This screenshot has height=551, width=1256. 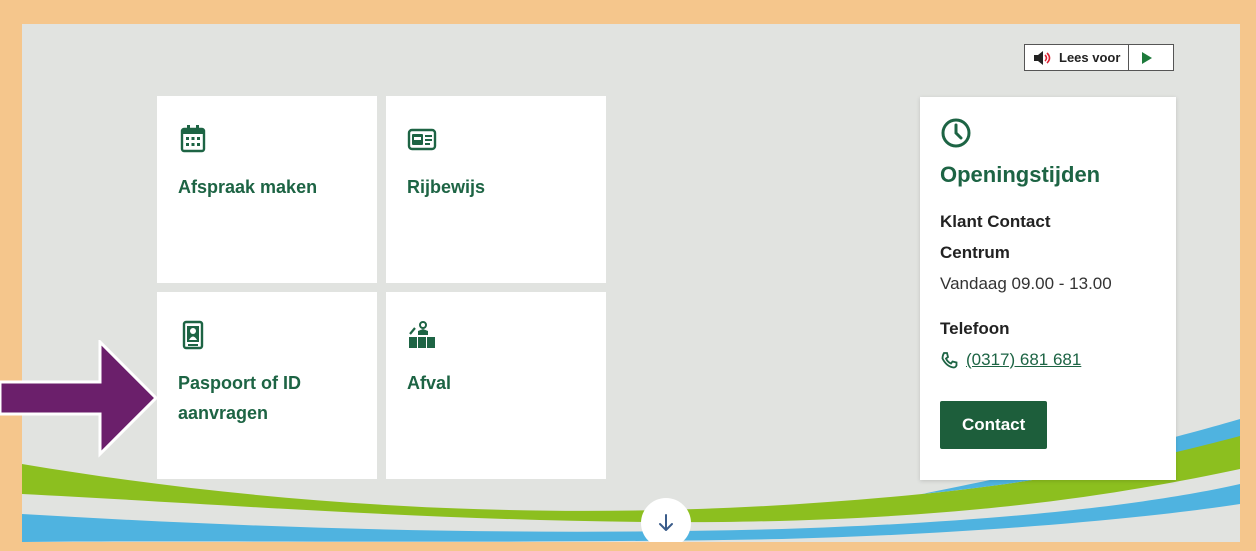 I want to click on tile-label: Rijbewijs, so click(x=446, y=187).